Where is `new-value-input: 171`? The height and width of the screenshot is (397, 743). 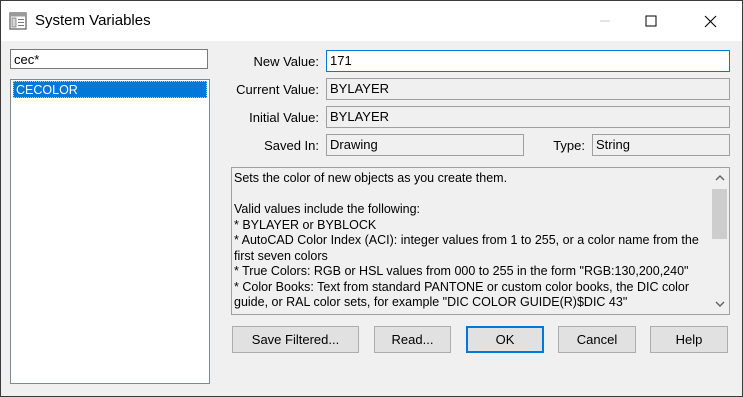
new-value-input: 171 is located at coordinates (528, 61).